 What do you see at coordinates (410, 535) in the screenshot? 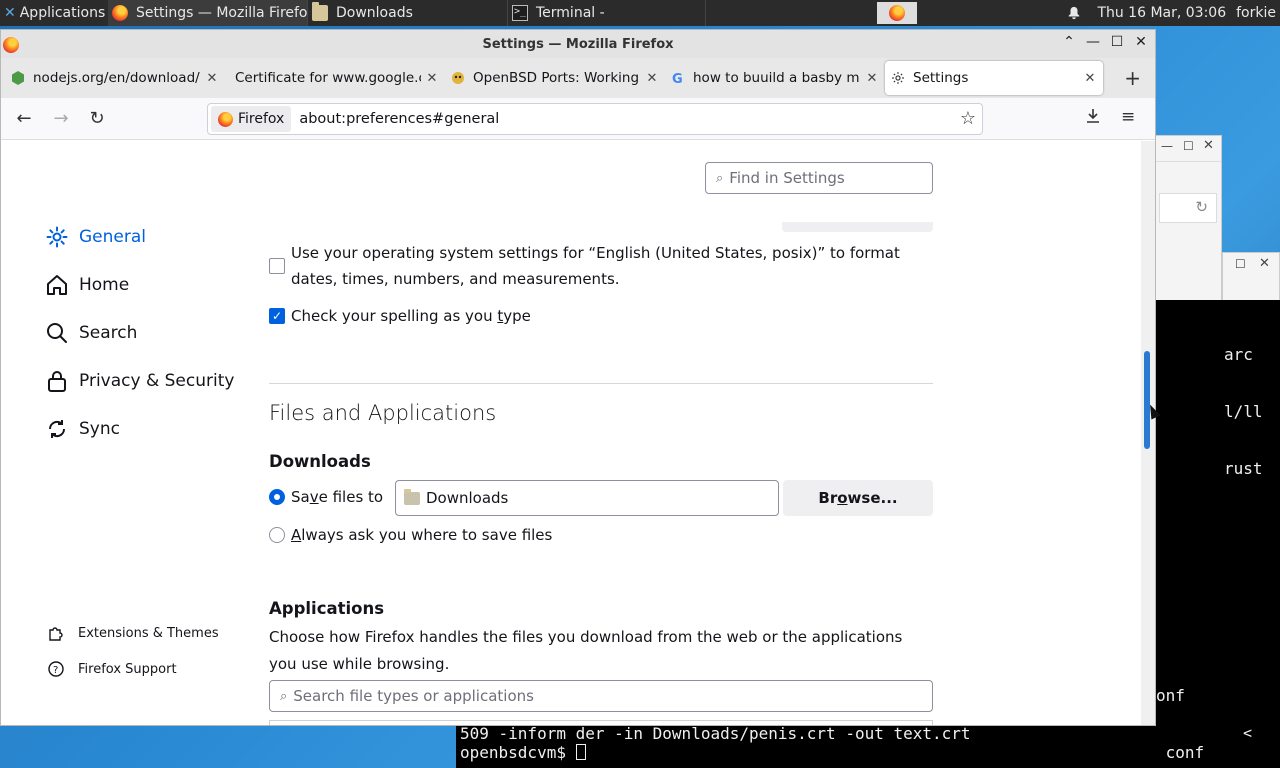
I see `always-ask-option: Always ask you where to save files` at bounding box center [410, 535].